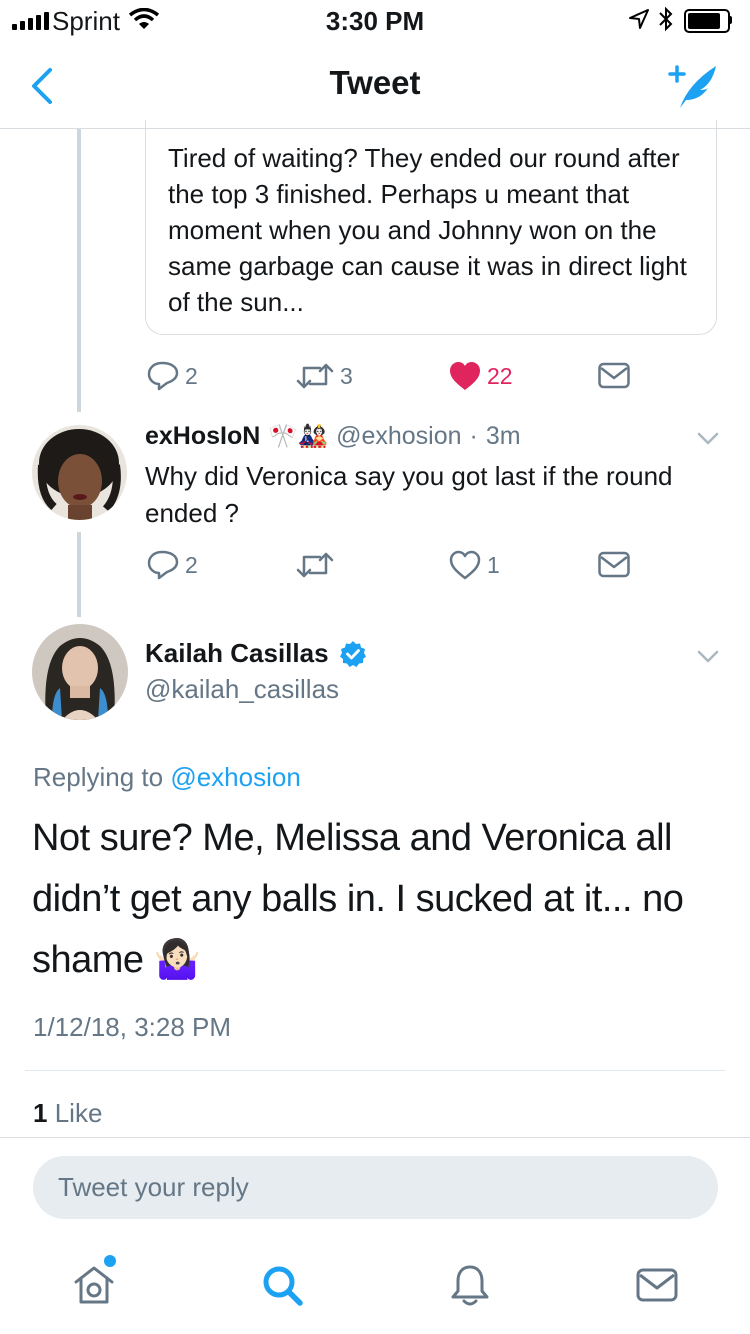 The height and width of the screenshot is (1334, 750). I want to click on retweet-action: 3, so click(324, 376).